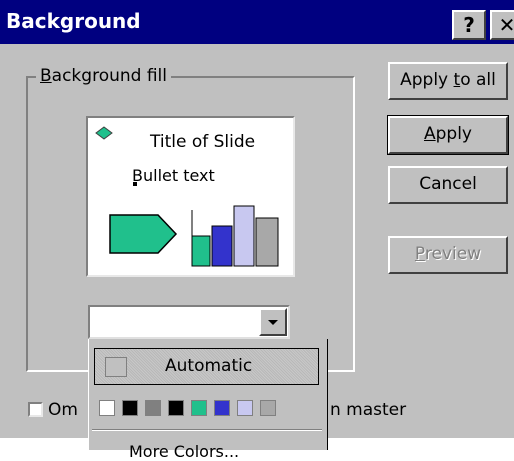  Describe the element at coordinates (209, 366) in the screenshot. I see `automatic-label: Automatic` at that location.